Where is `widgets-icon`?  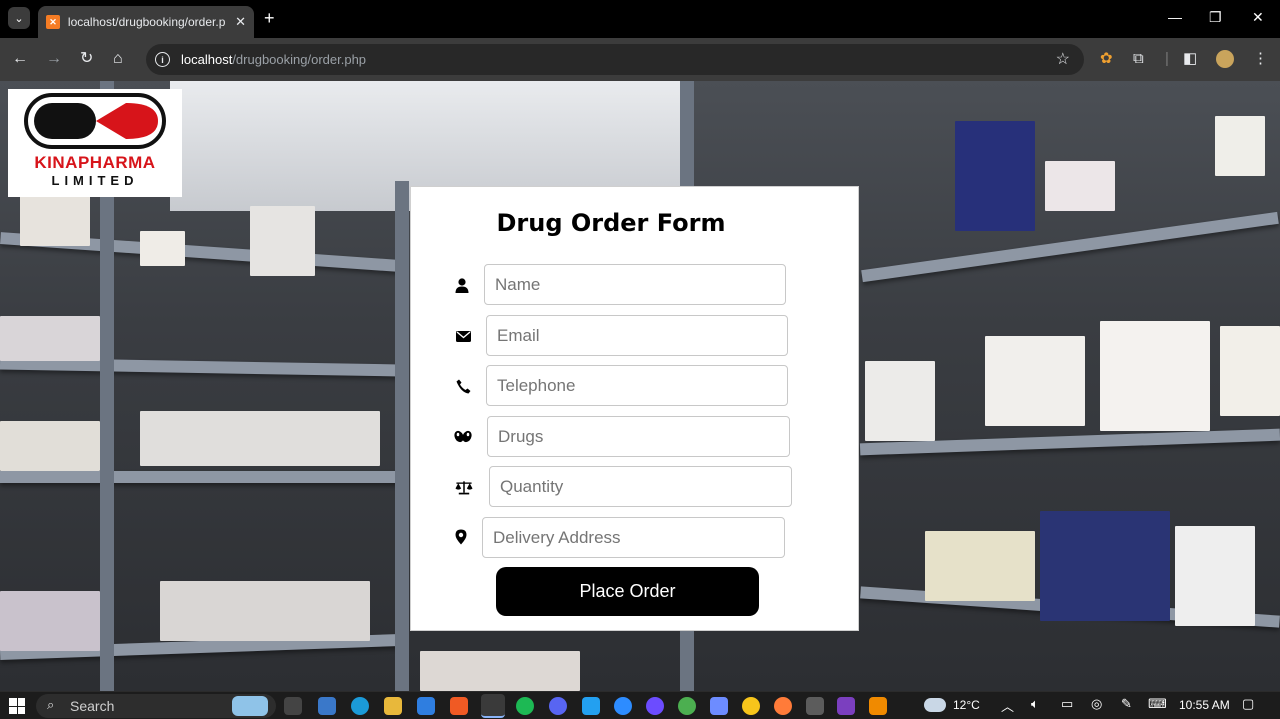
widgets-icon is located at coordinates (327, 706).